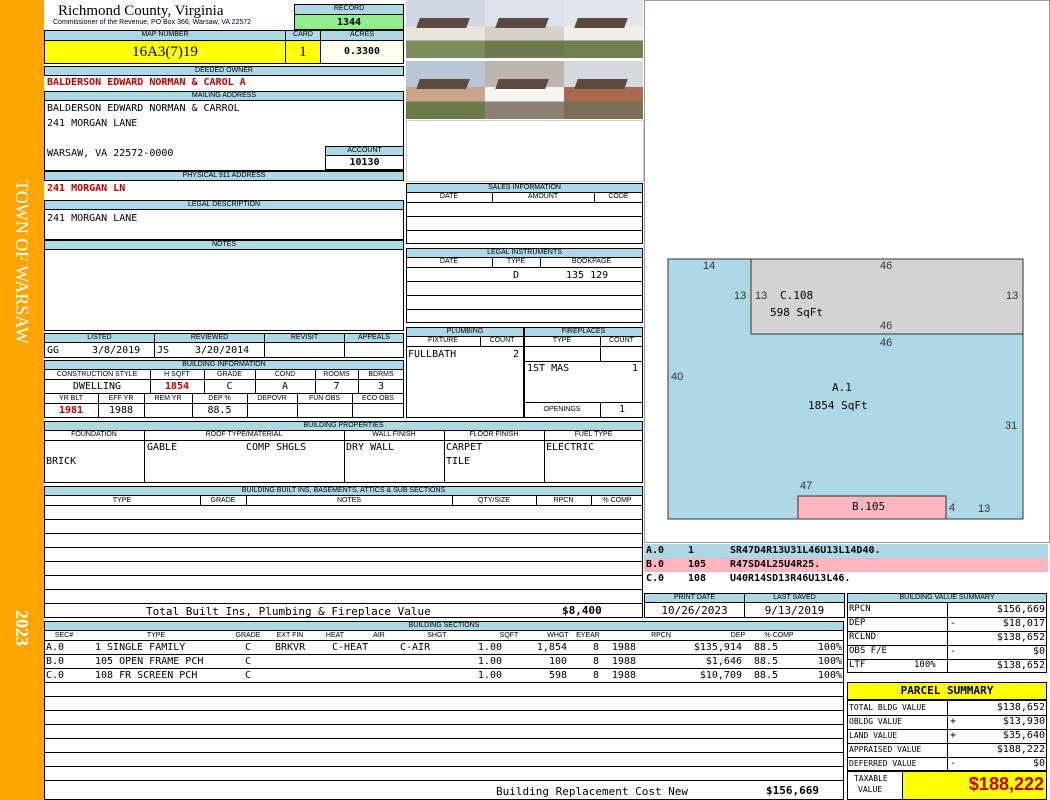 The width and height of the screenshot is (1050, 800). I want to click on bi-header-4: ROOMS, so click(336, 374).